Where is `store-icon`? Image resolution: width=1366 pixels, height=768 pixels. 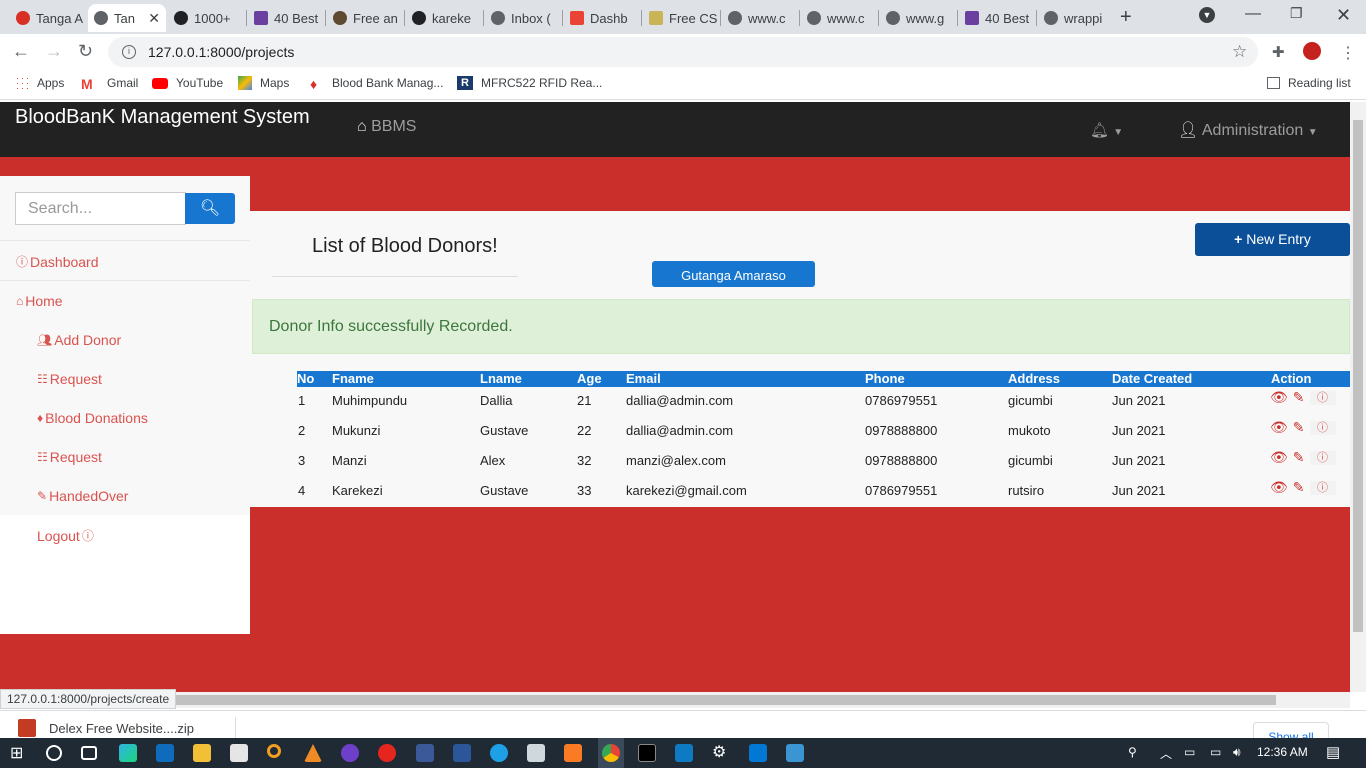
store-icon is located at coordinates (239, 753).